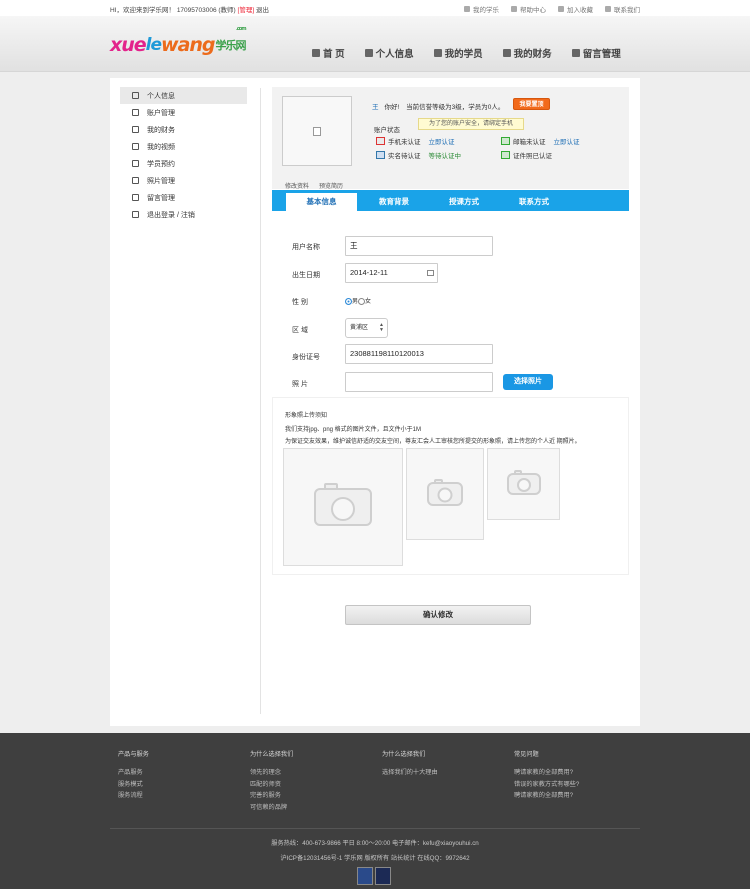 Image resolution: width=750 pixels, height=889 pixels. Describe the element at coordinates (271, 796) in the screenshot. I see `footer-link: 完善的服务` at that location.